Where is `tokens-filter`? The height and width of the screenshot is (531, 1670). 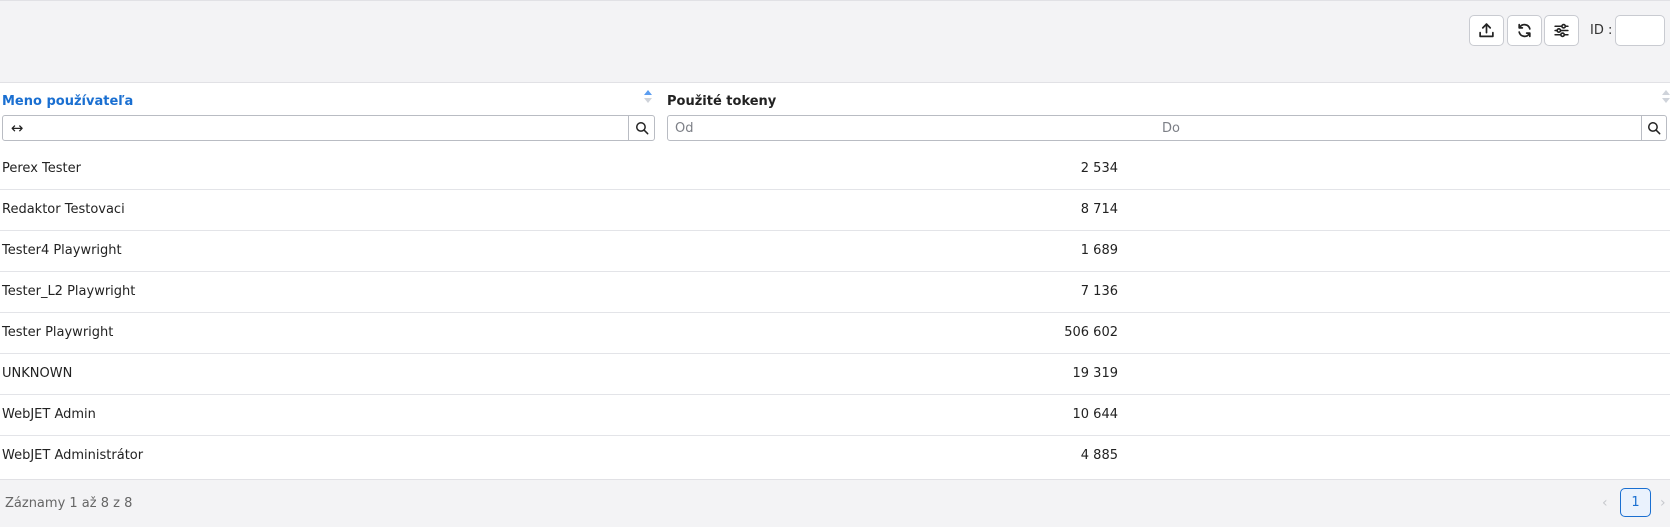
tokens-filter is located at coordinates (1167, 128).